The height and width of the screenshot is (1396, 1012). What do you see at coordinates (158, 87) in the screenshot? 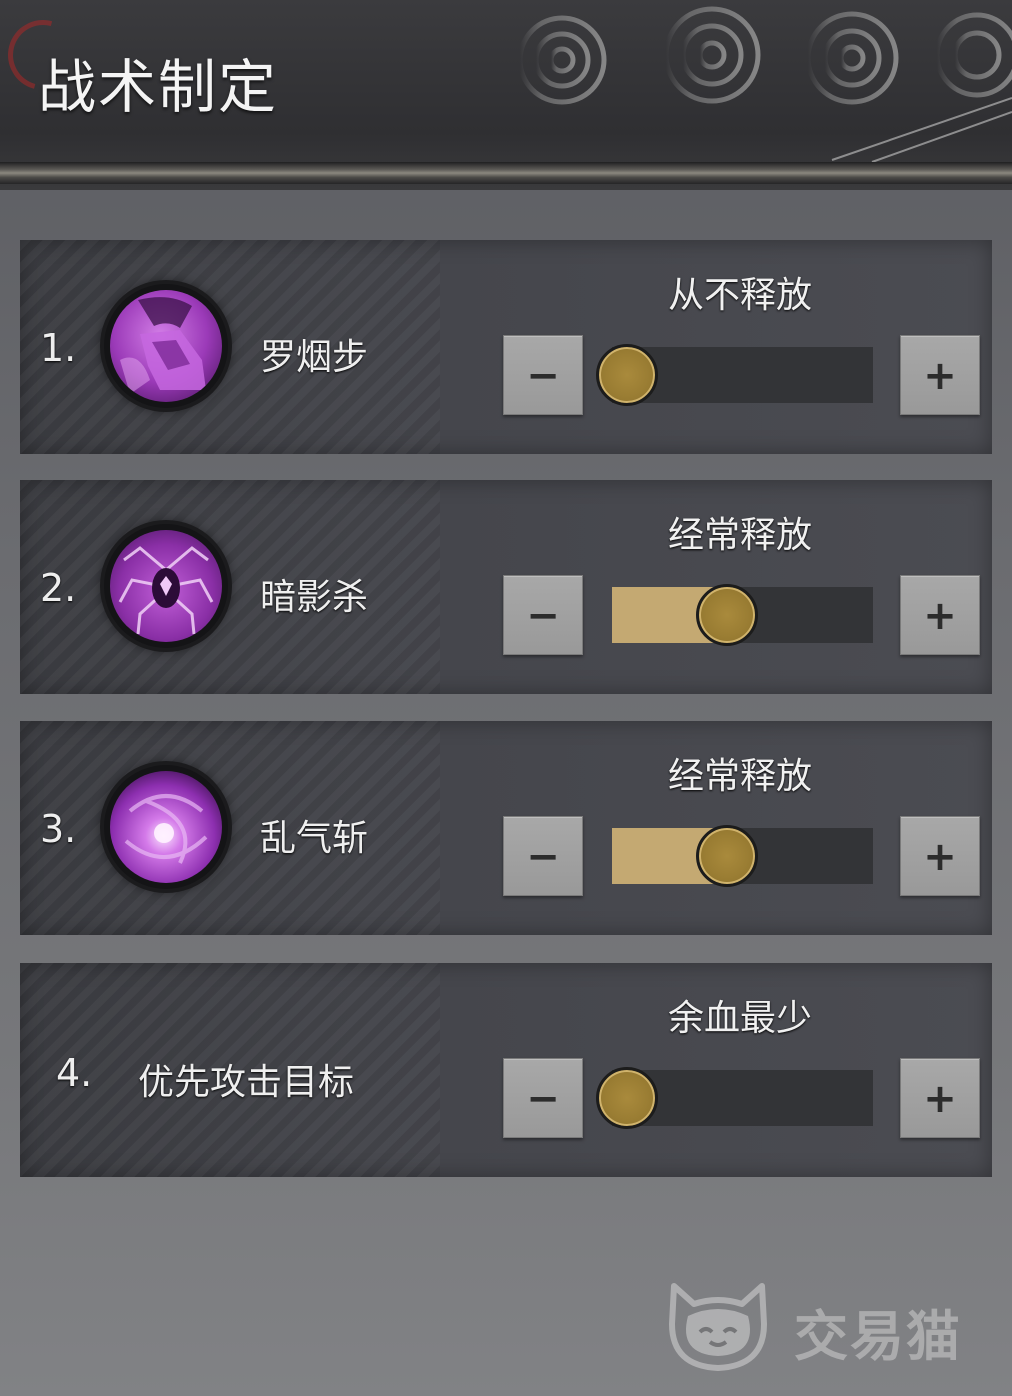
I see `page-title: 战术制定` at bounding box center [158, 87].